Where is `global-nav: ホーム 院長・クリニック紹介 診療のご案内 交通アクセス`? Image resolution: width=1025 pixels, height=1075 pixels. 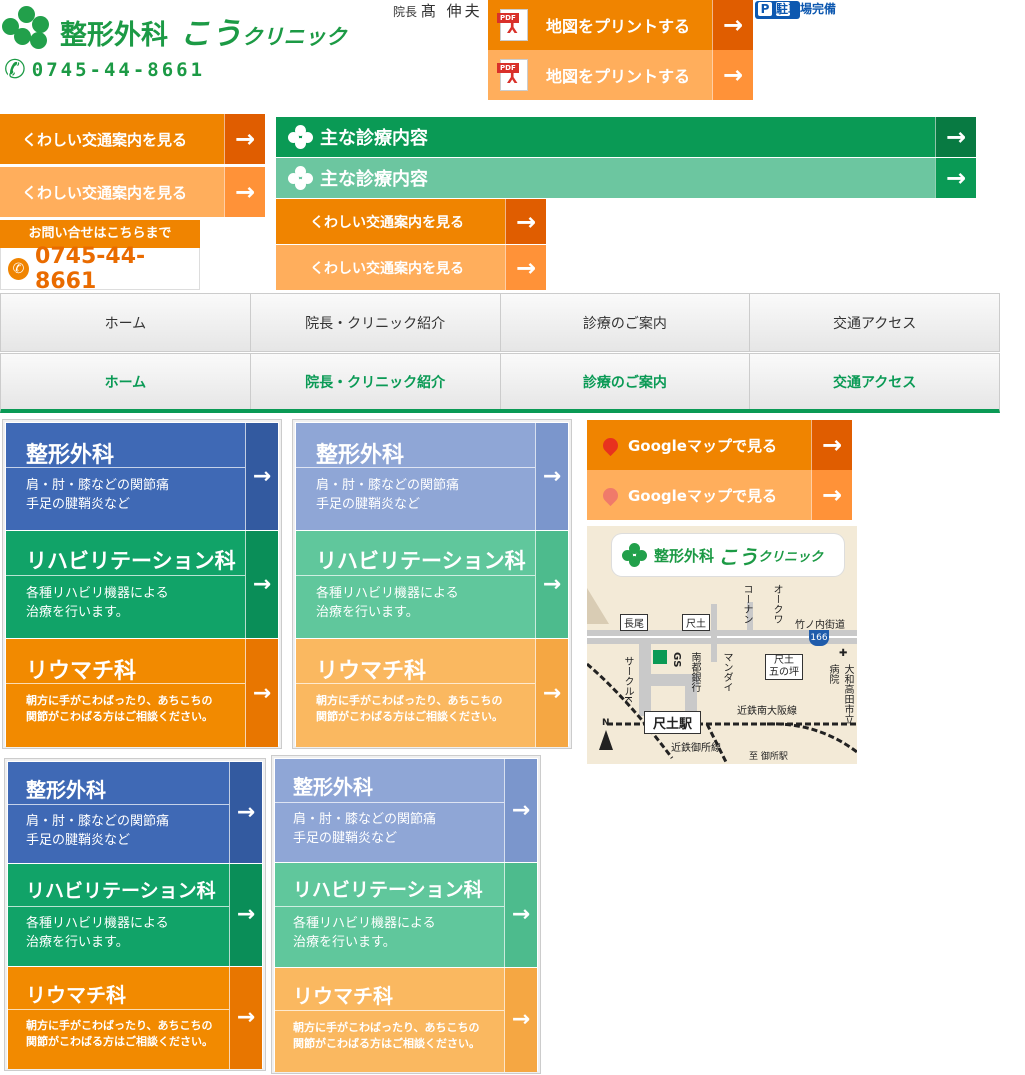 global-nav: ホーム 院長・クリニック紹介 診療のご案内 交通アクセス is located at coordinates (500, 322).